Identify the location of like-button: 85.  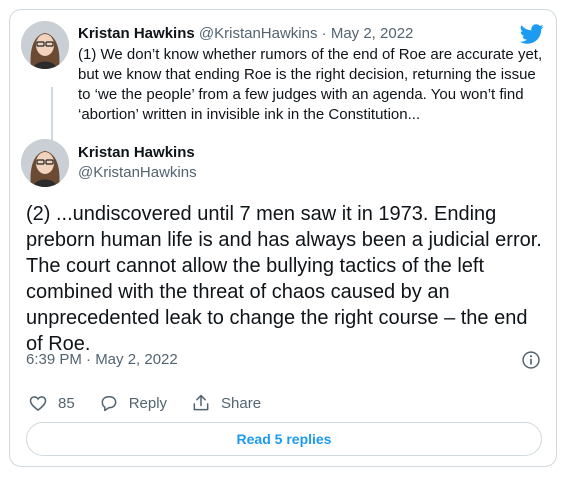
(51, 403).